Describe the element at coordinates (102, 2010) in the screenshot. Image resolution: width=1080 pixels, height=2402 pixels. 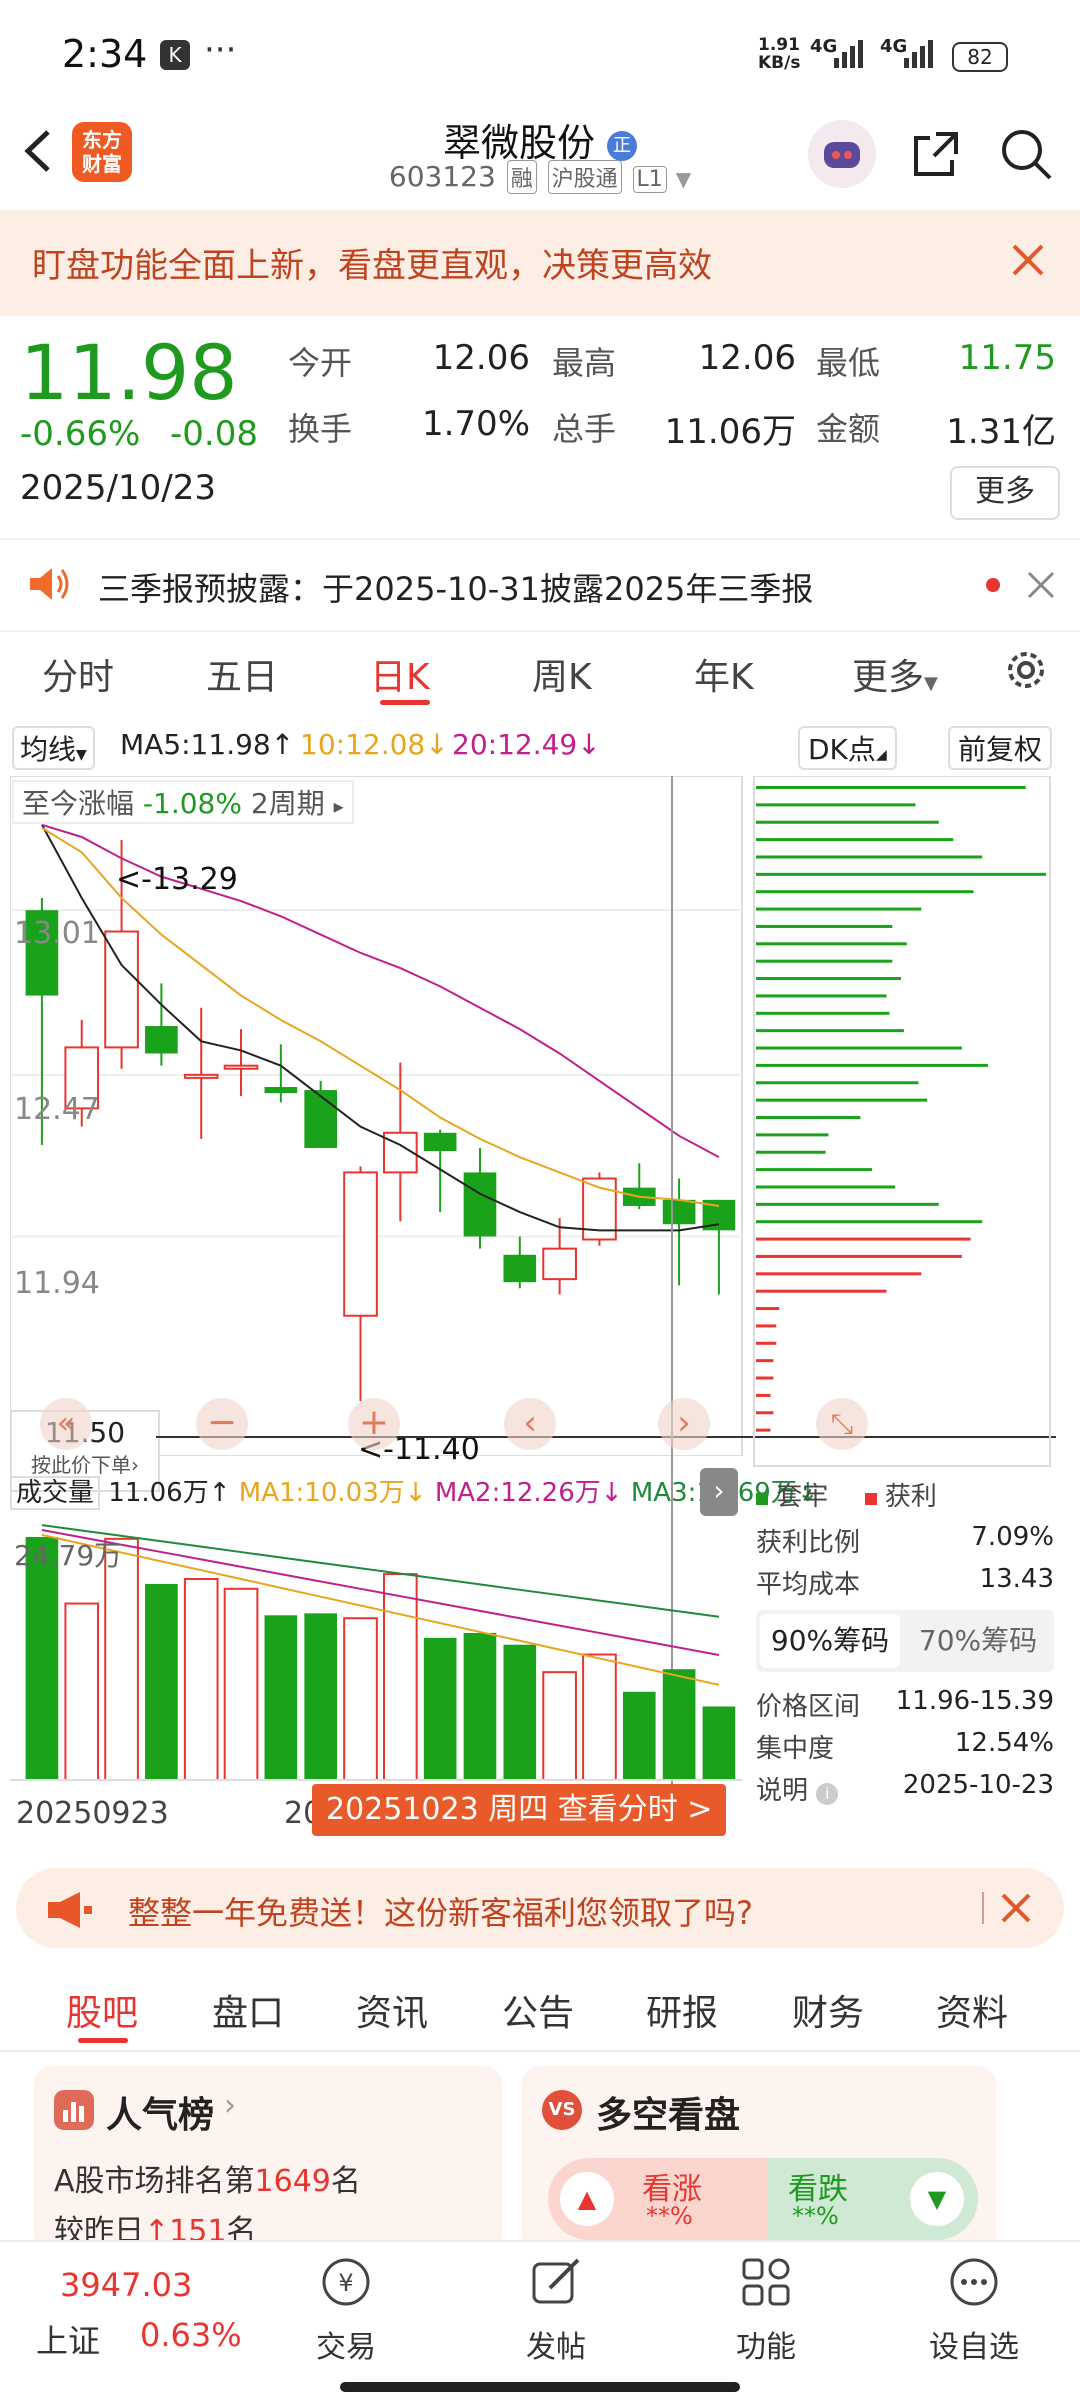
I see `tab-forum: 股吧` at that location.